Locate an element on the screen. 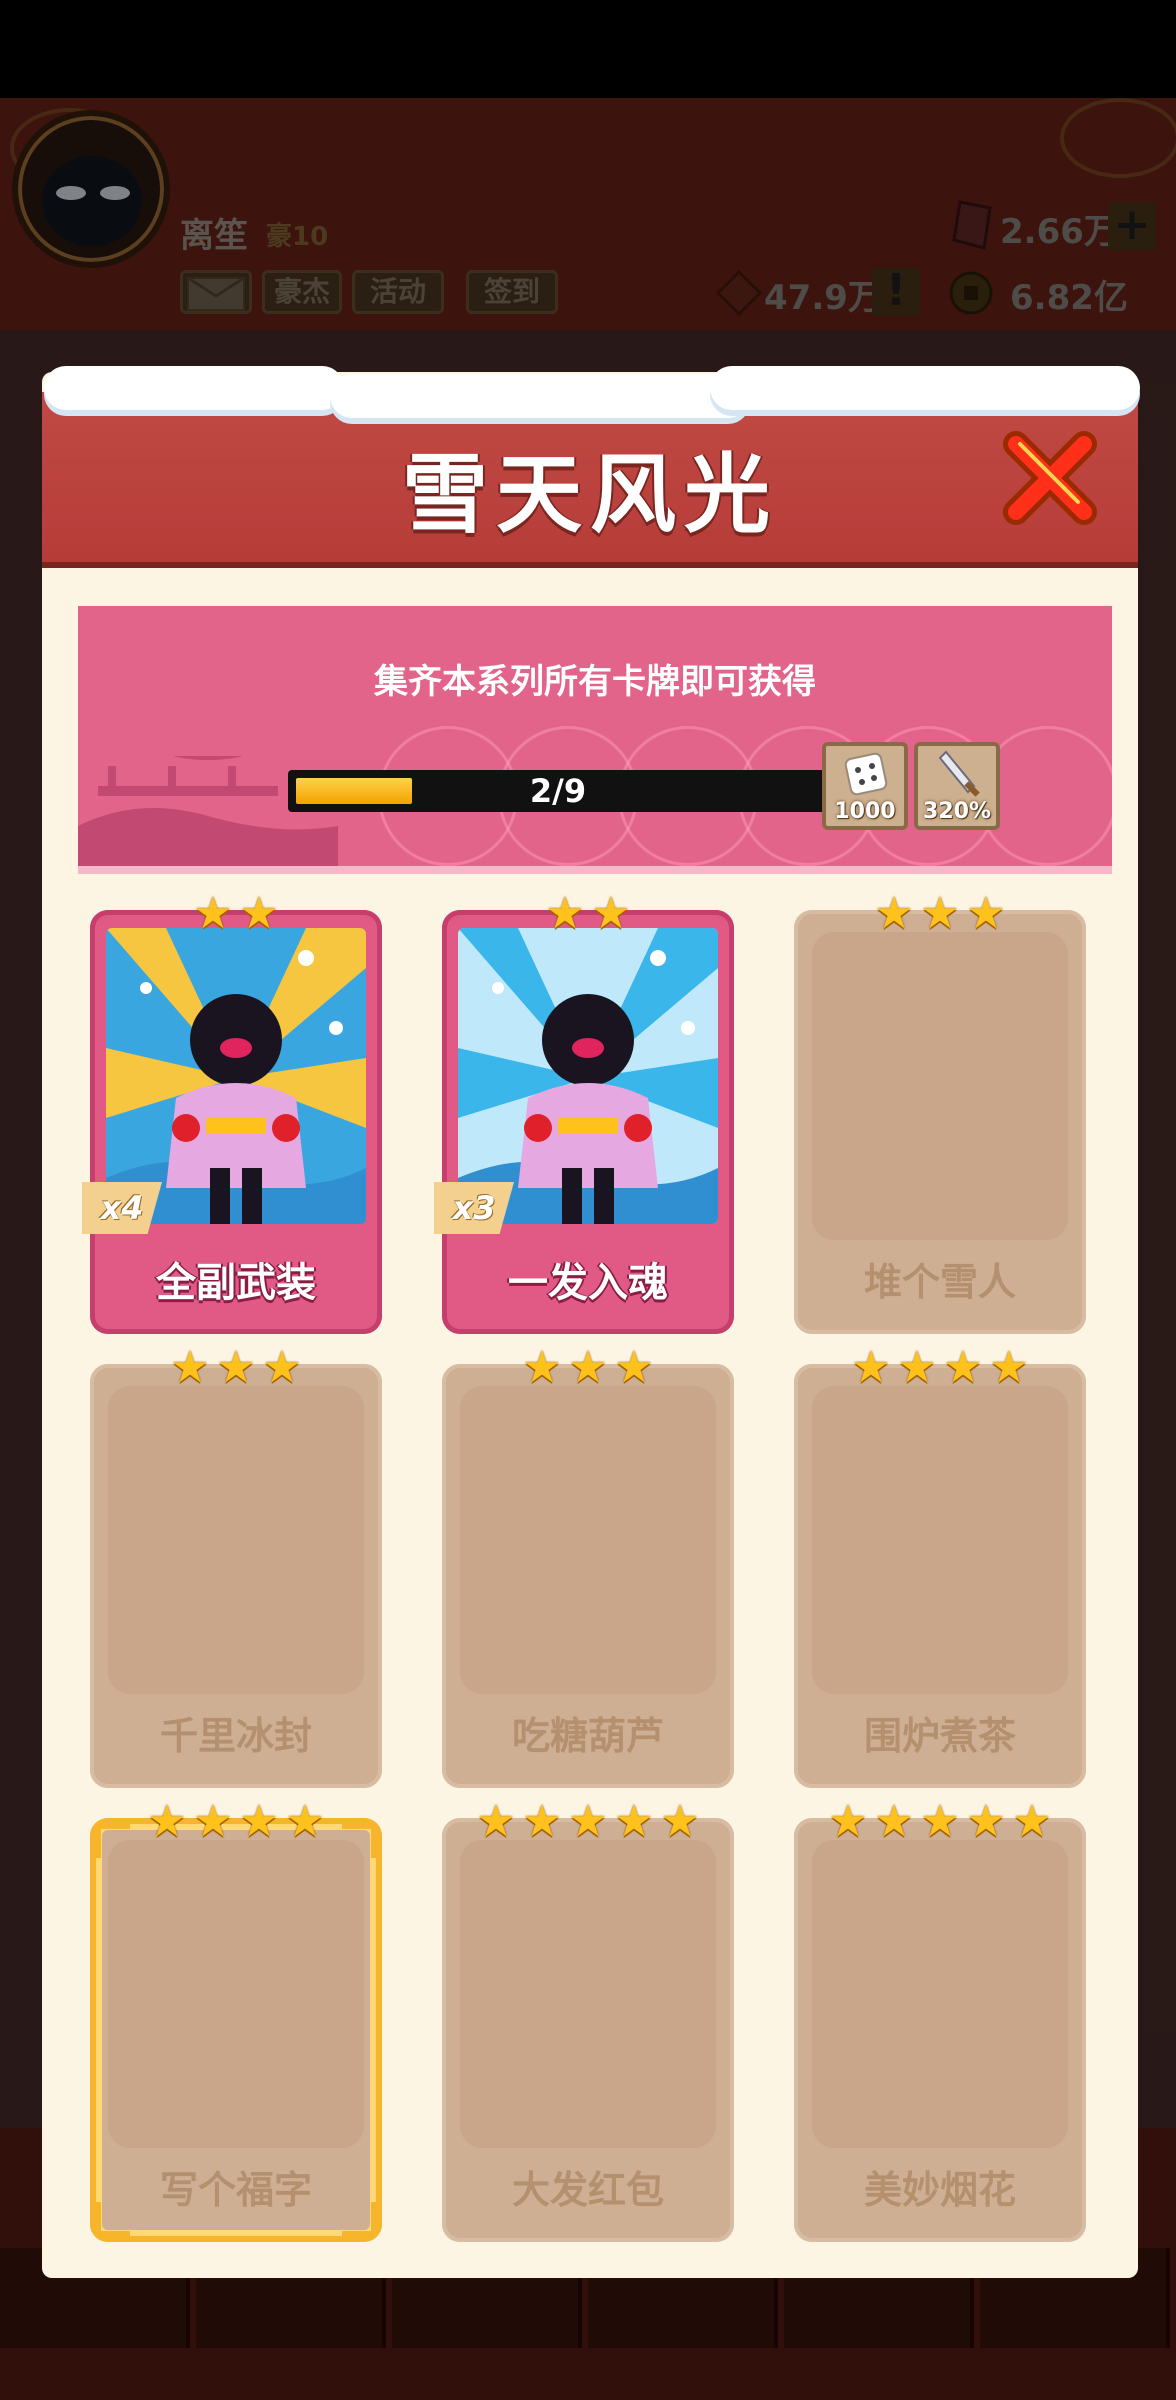  card-name: 一发入魂 is located at coordinates (588, 1283).